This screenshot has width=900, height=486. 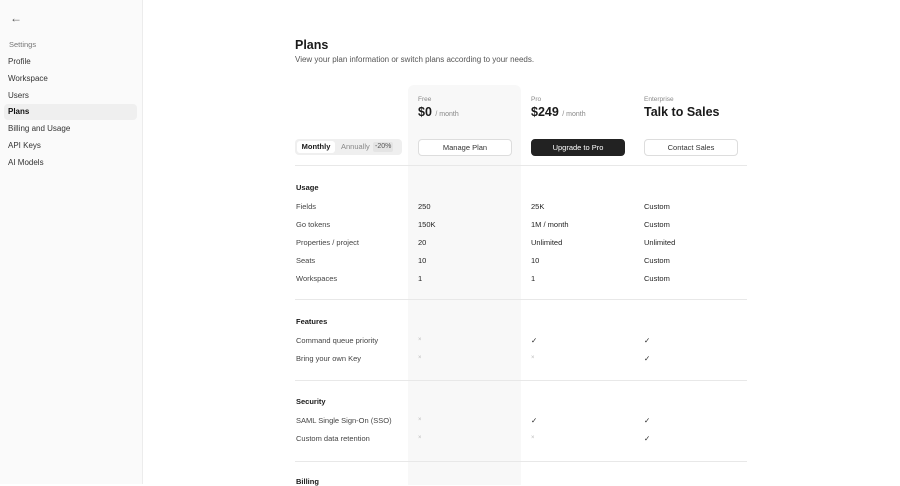 I want to click on price-value: $249, so click(x=545, y=112).